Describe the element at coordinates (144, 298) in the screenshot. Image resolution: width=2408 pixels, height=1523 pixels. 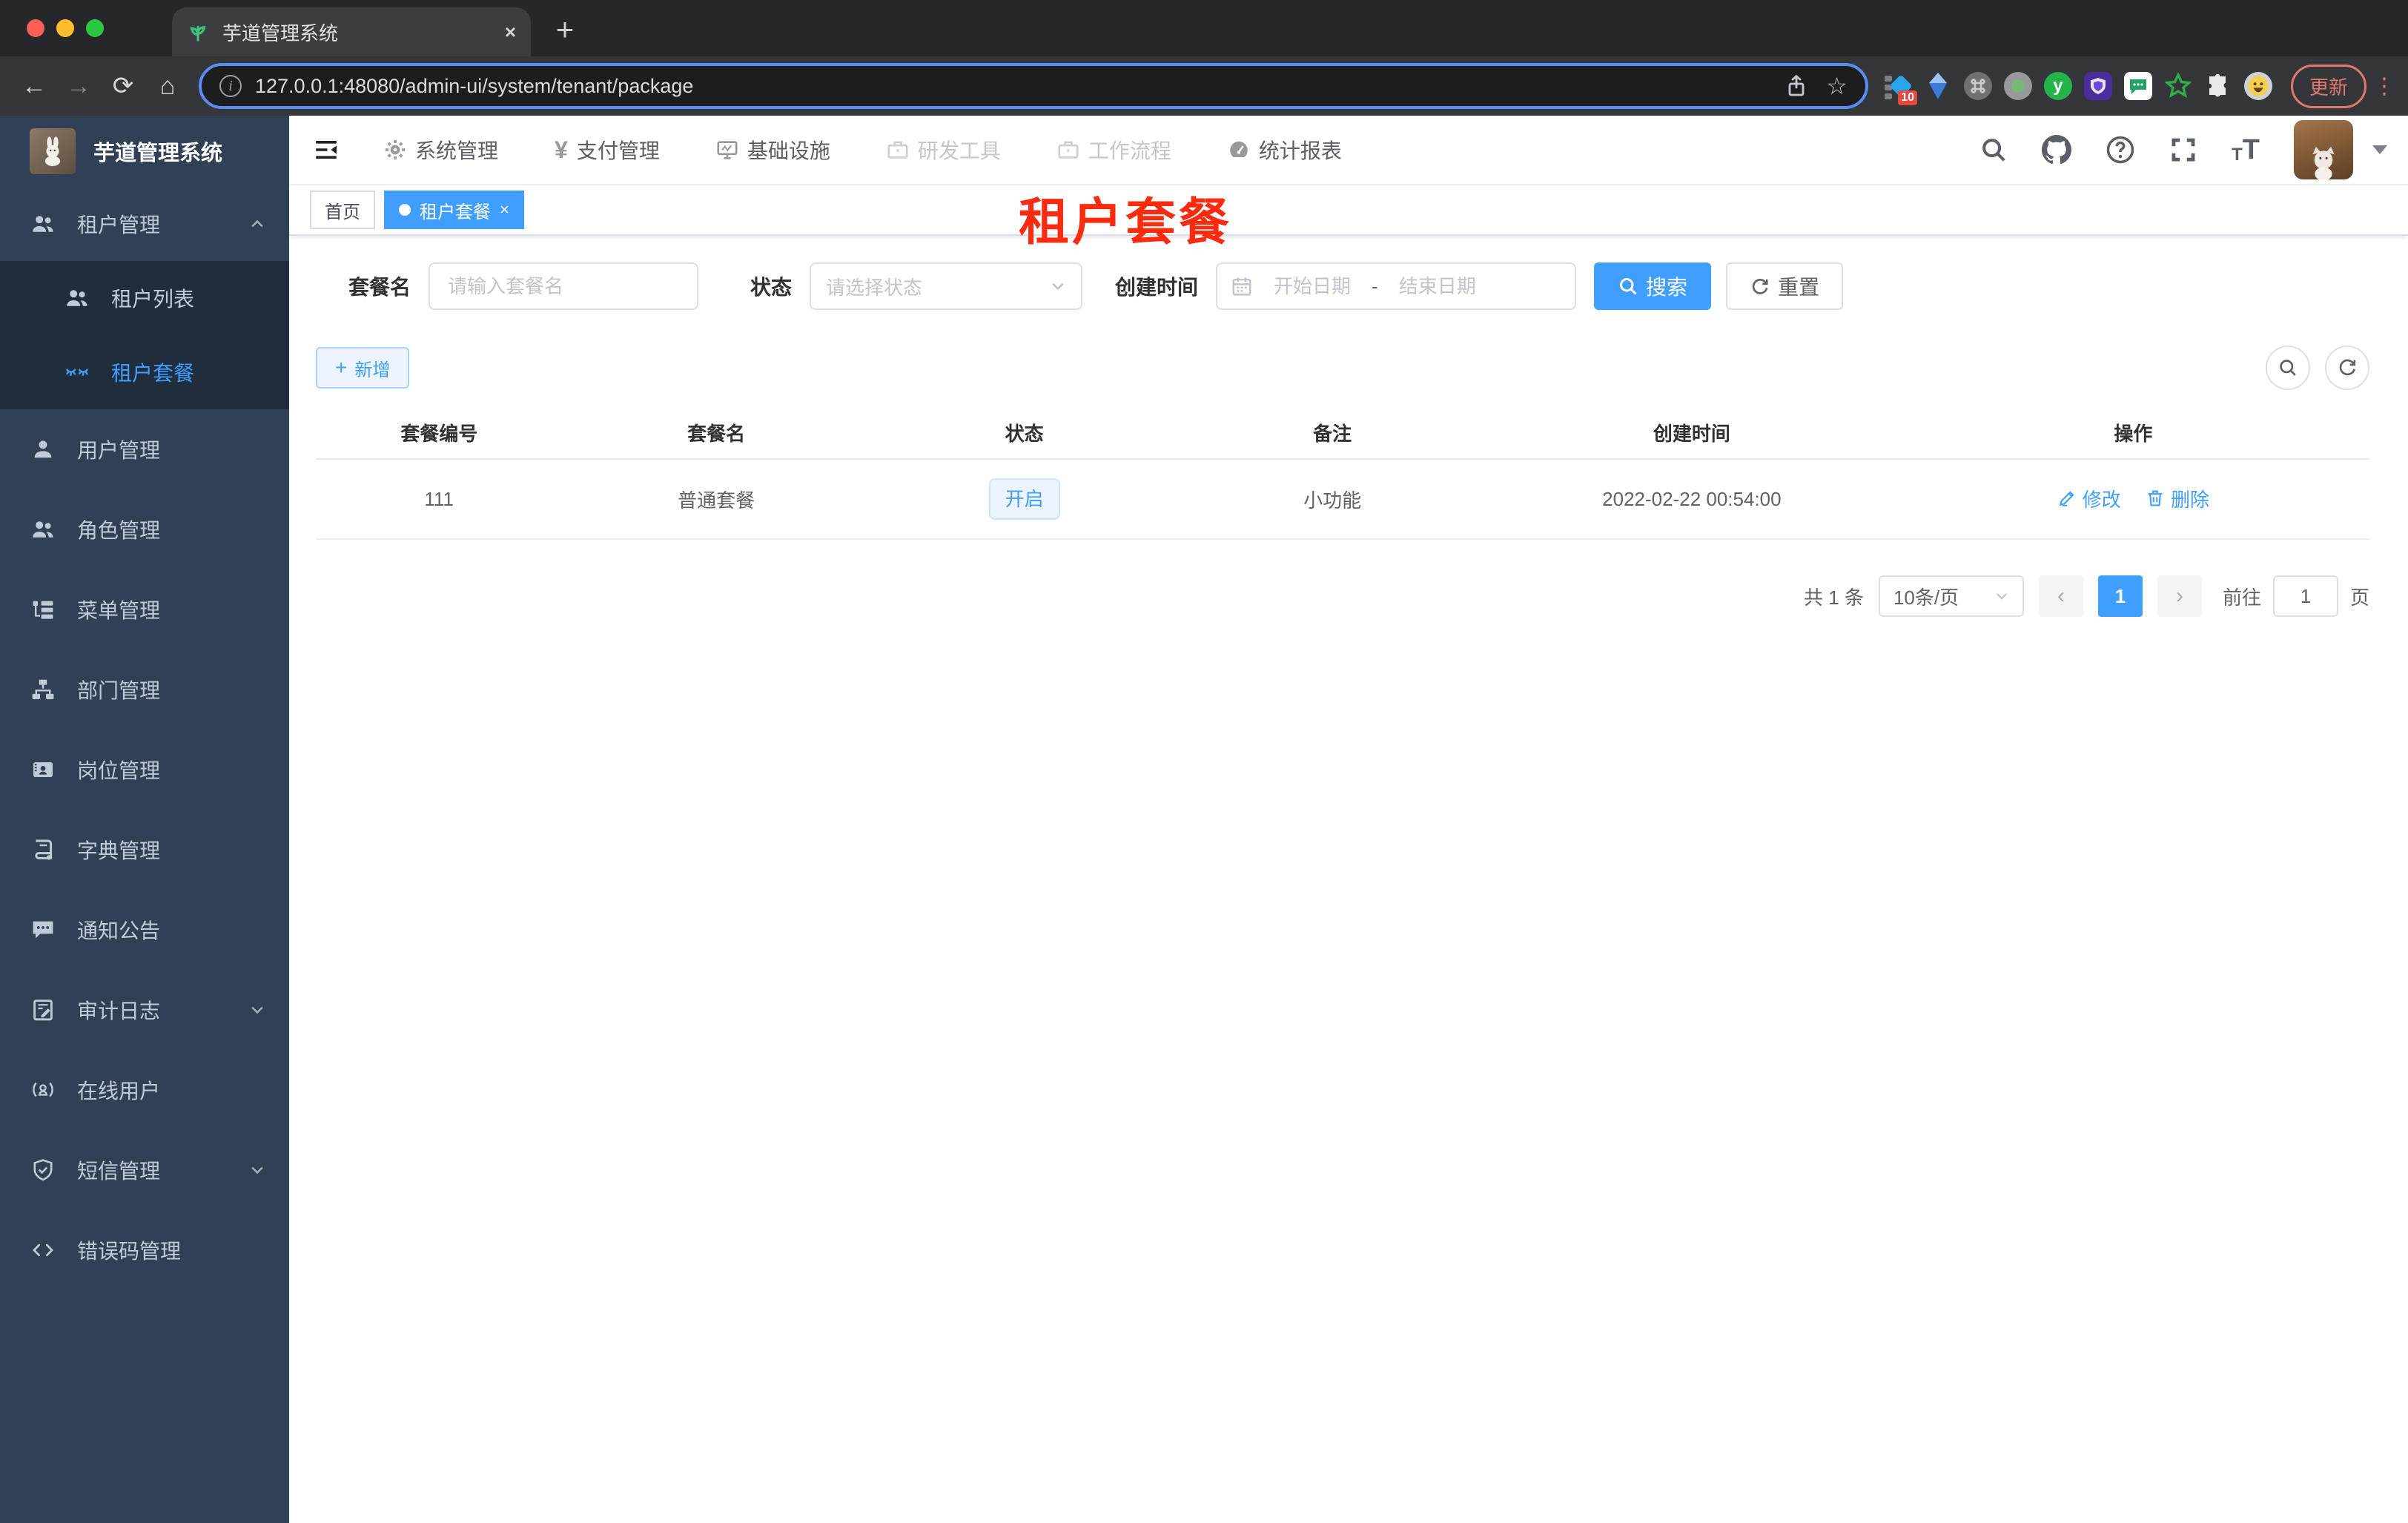
I see `sidebar-item-tenant-list: 租户列表` at that location.